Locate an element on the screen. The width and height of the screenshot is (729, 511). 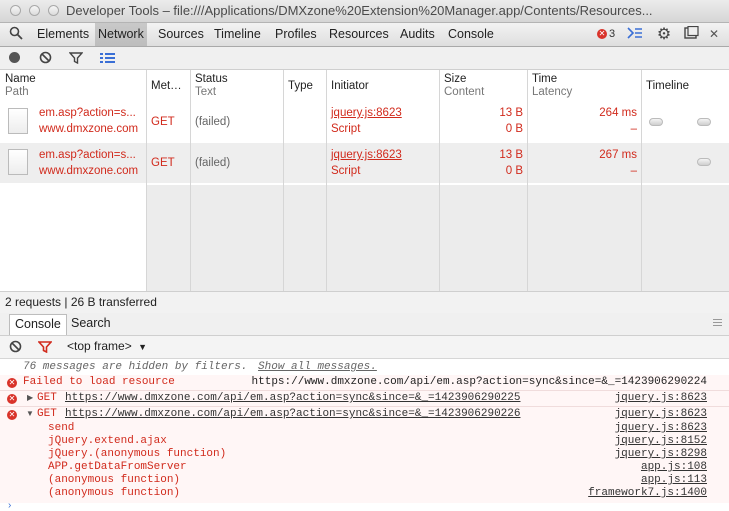
console-toolbar: <top frame> ▼ is located at coordinates (364, 347).